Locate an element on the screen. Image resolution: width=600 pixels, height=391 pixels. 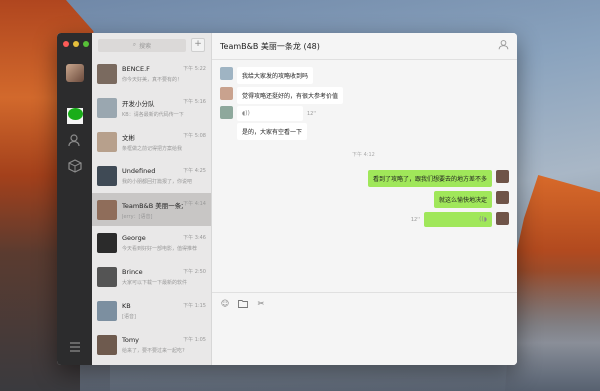
message-out: 就这么愉快地决定 is located at coordinates (471, 199).